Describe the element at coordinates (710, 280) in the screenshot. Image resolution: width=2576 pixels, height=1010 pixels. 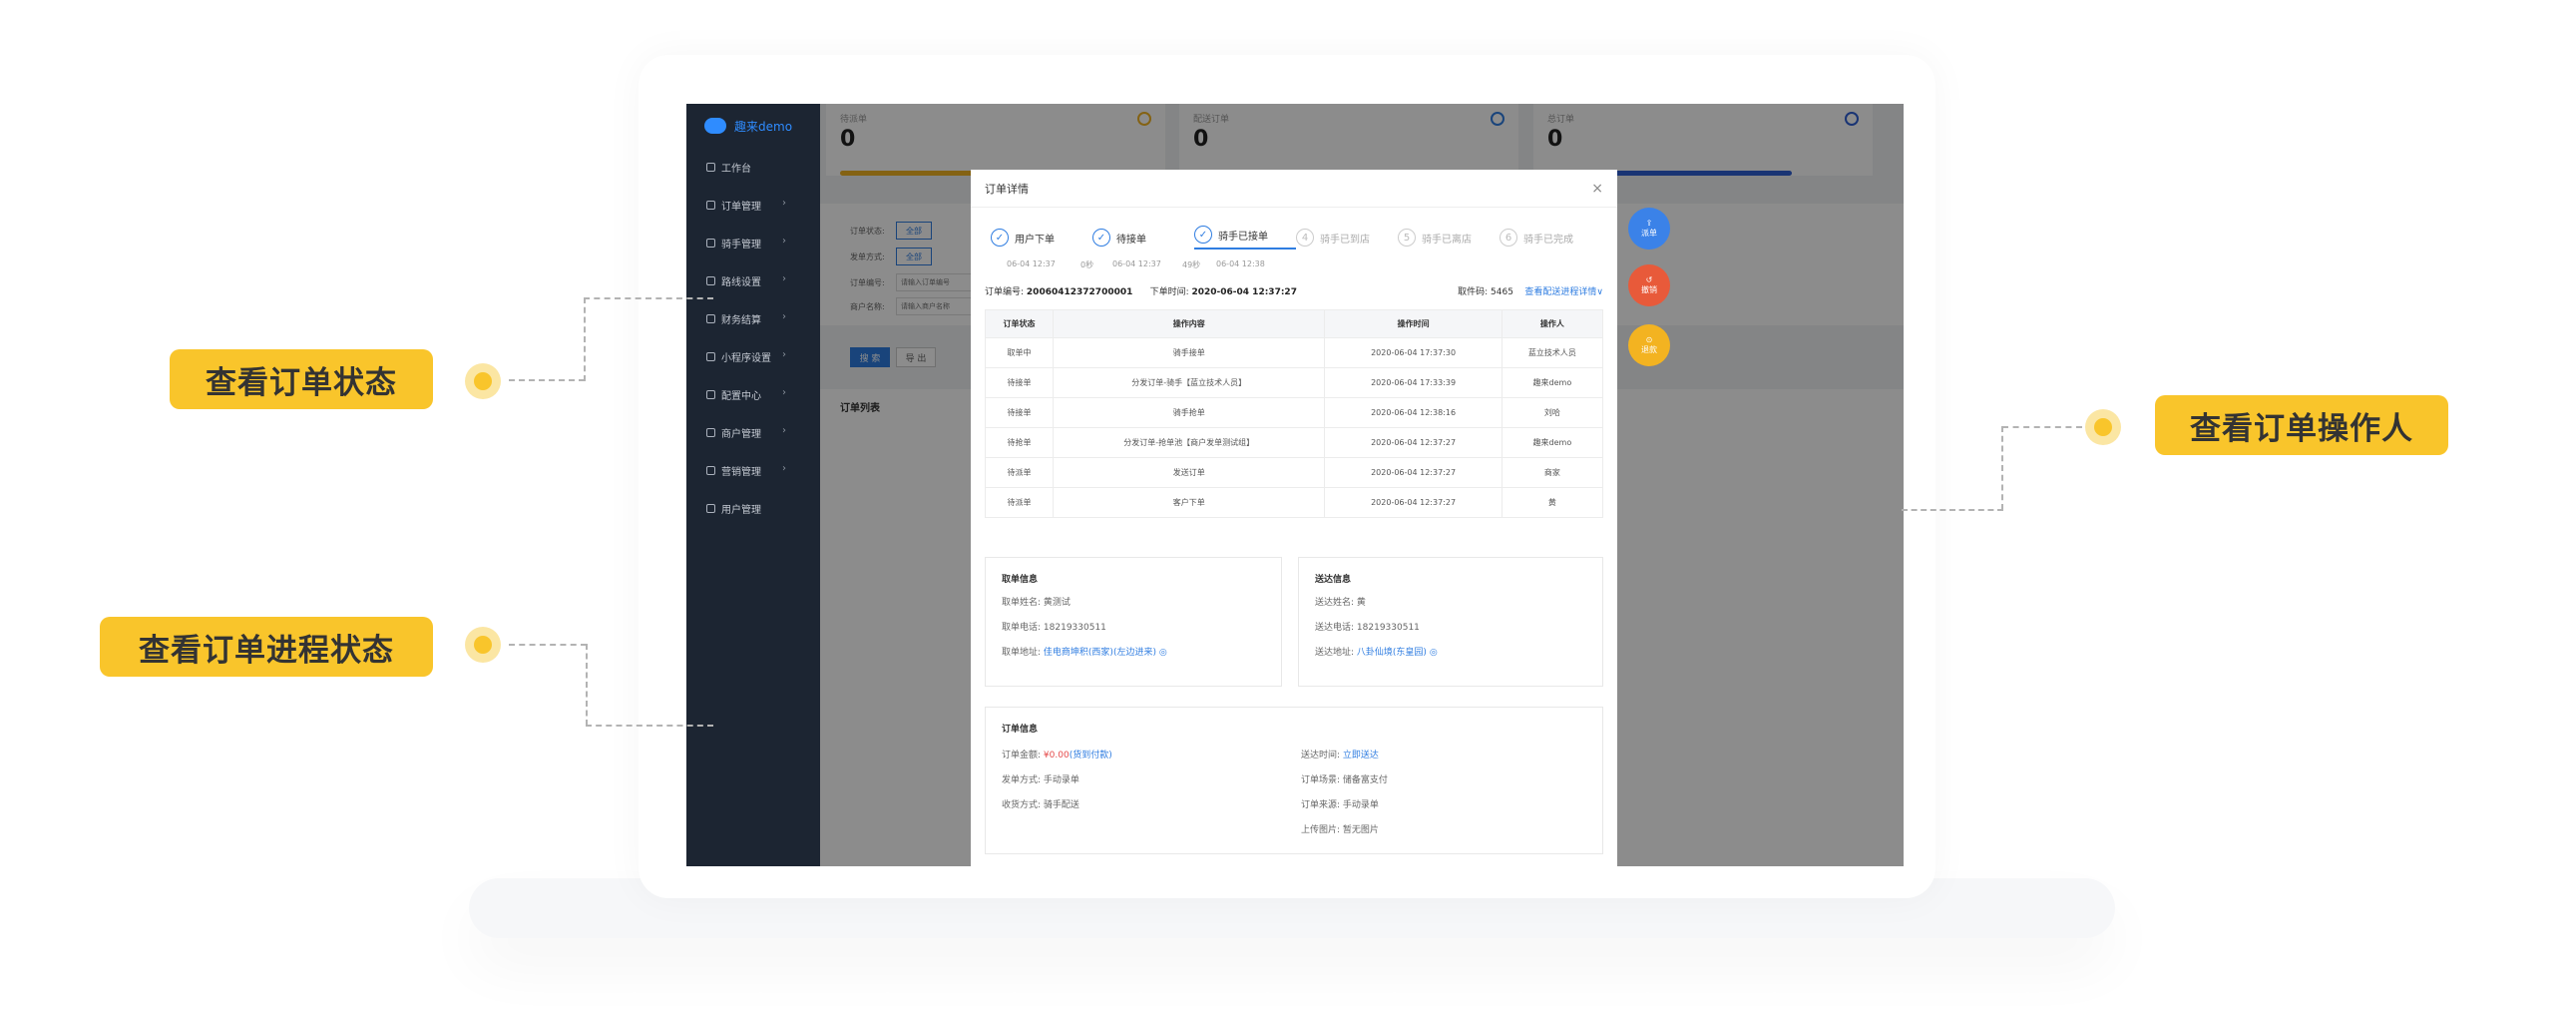
I see `route-icon` at that location.